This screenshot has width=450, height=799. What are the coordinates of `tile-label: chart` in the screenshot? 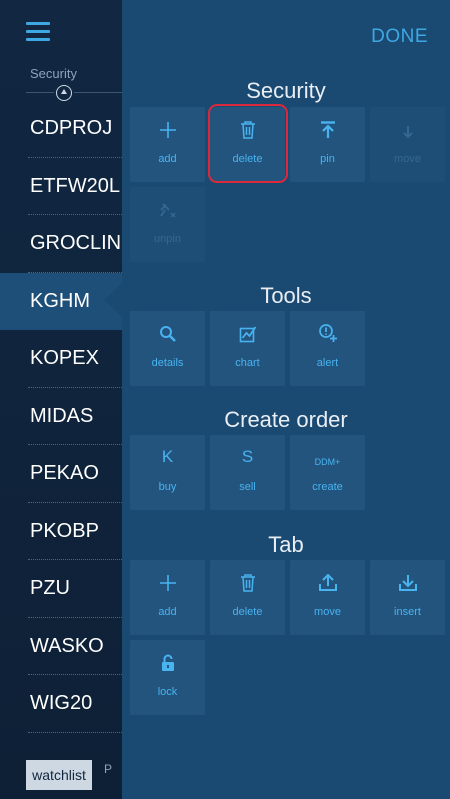 It's located at (247, 363).